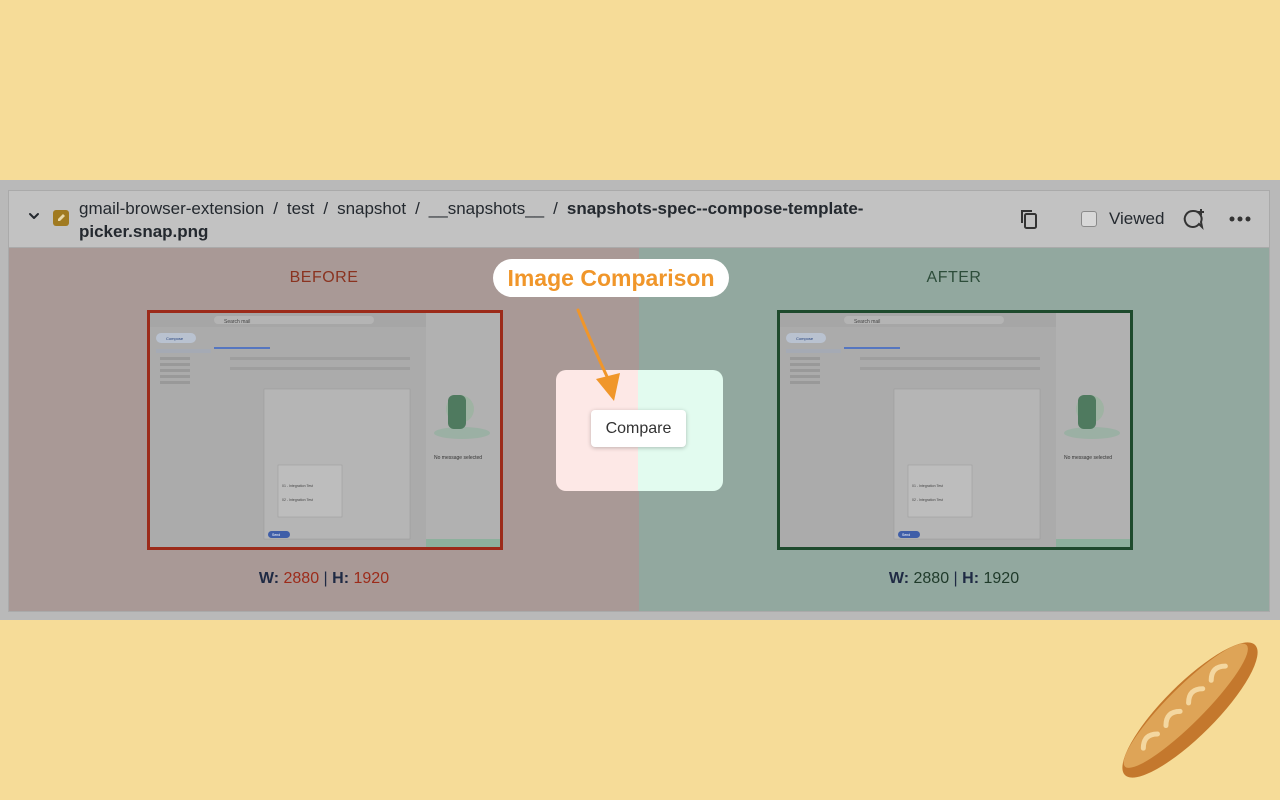 The height and width of the screenshot is (800, 1280). Describe the element at coordinates (372, 208) in the screenshot. I see `path-segment: snapshot` at that location.